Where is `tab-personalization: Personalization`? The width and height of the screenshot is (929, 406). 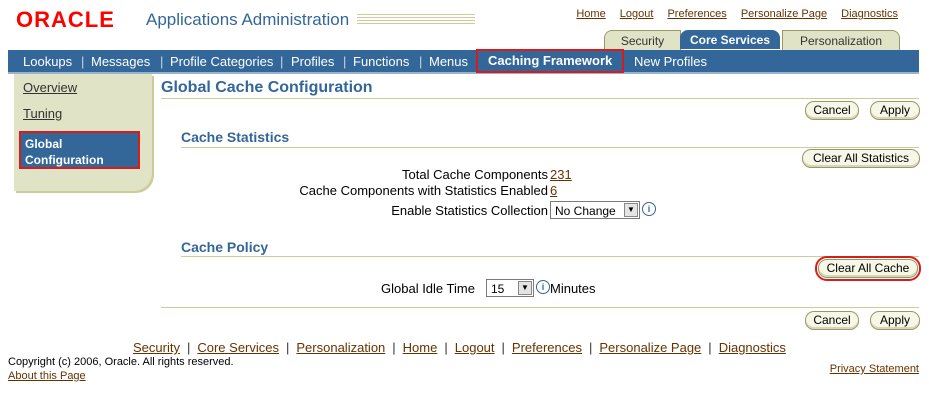 tab-personalization: Personalization is located at coordinates (841, 40).